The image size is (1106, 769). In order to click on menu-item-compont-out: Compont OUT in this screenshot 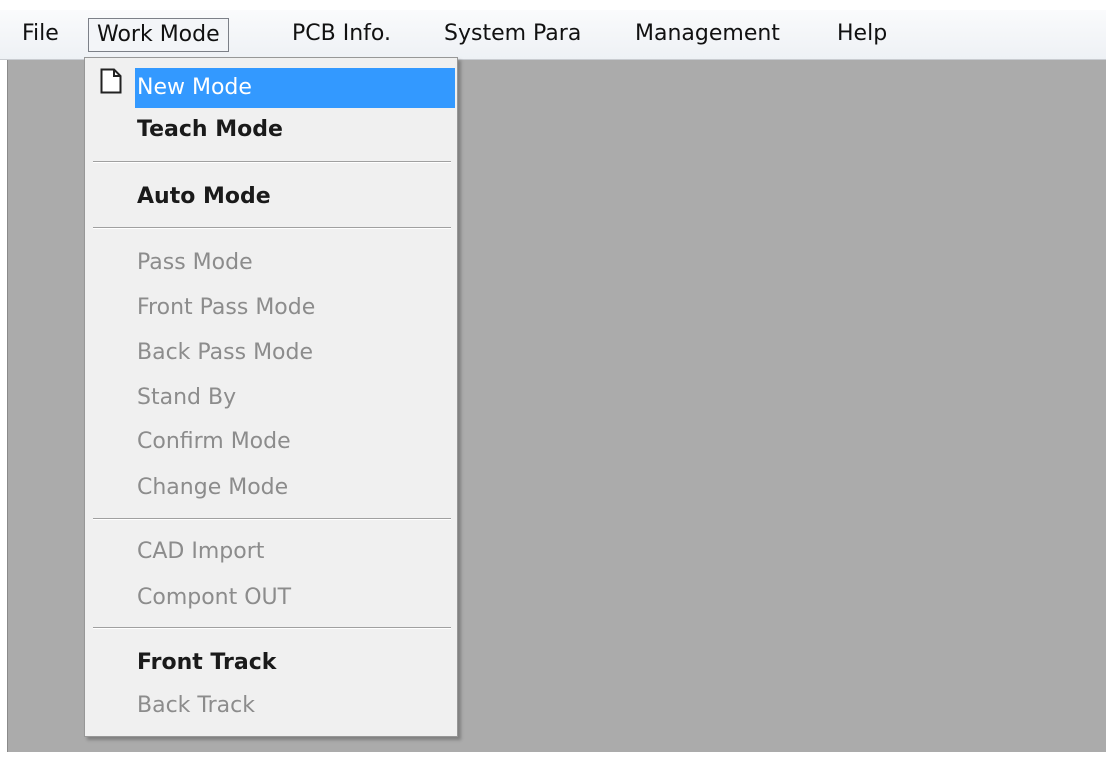, I will do `click(214, 597)`.